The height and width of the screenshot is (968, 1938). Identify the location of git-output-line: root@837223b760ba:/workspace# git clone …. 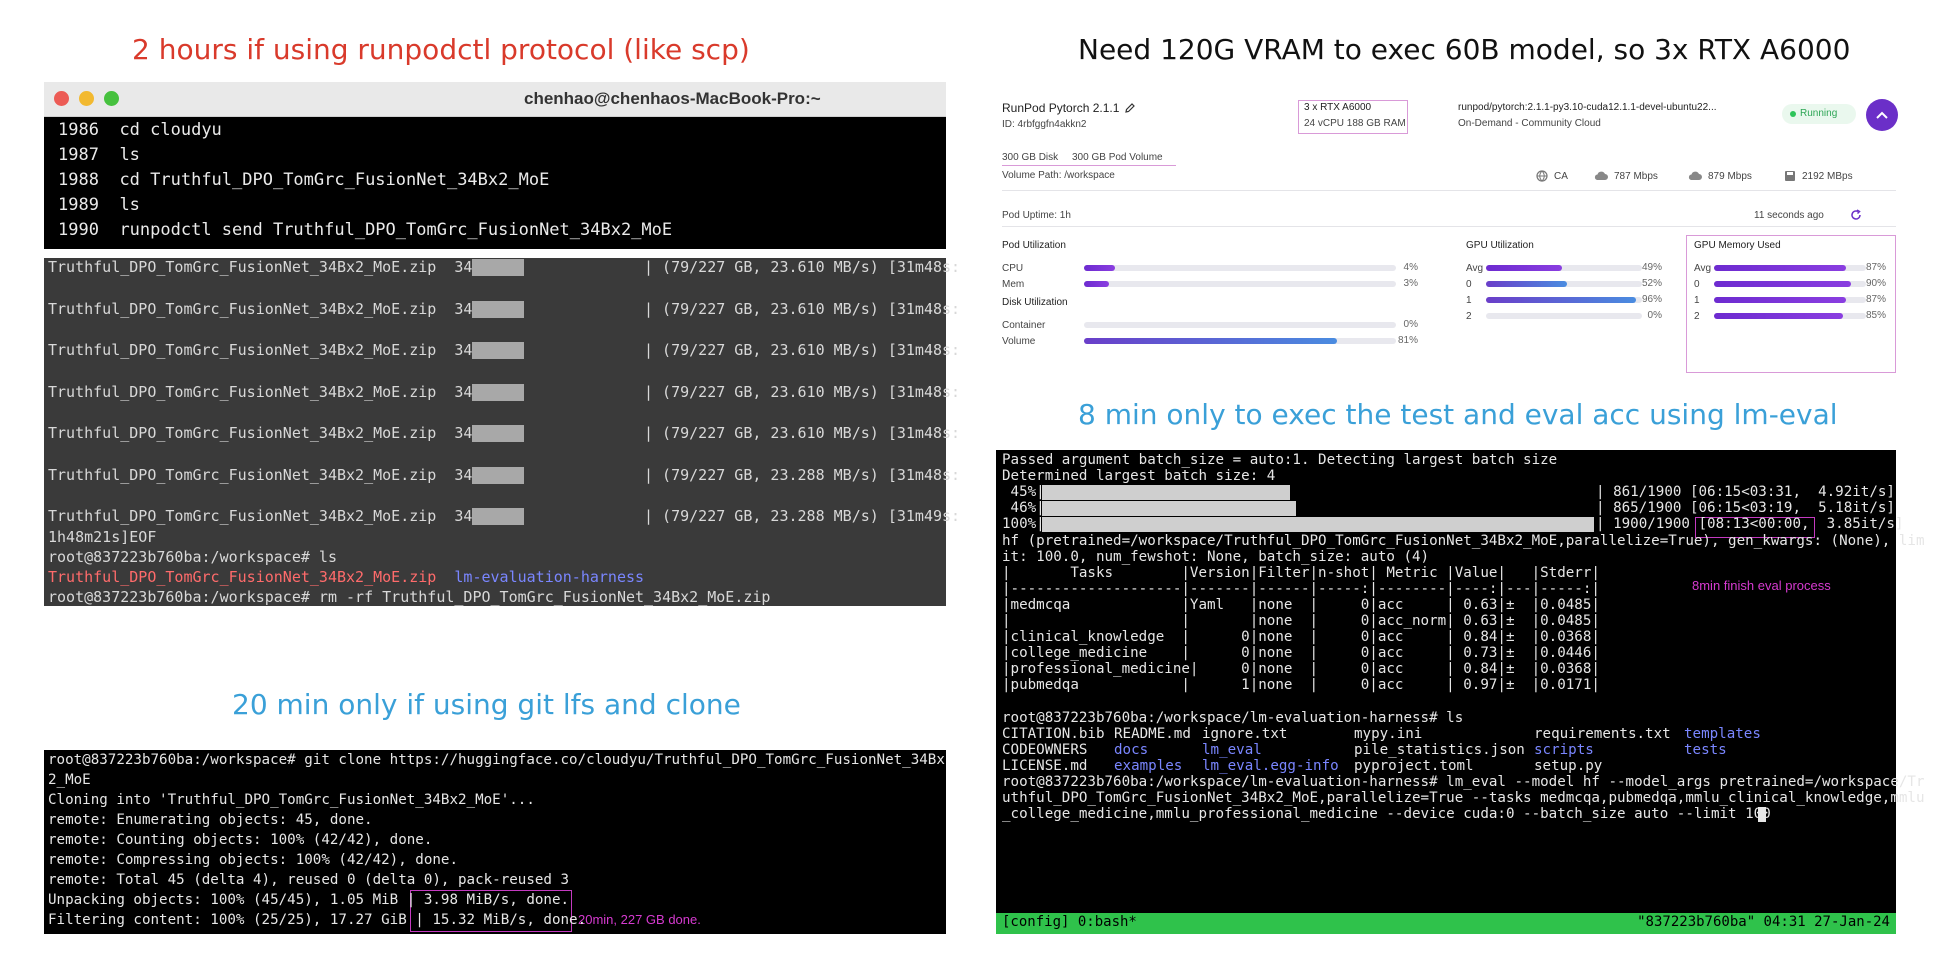
(496, 760).